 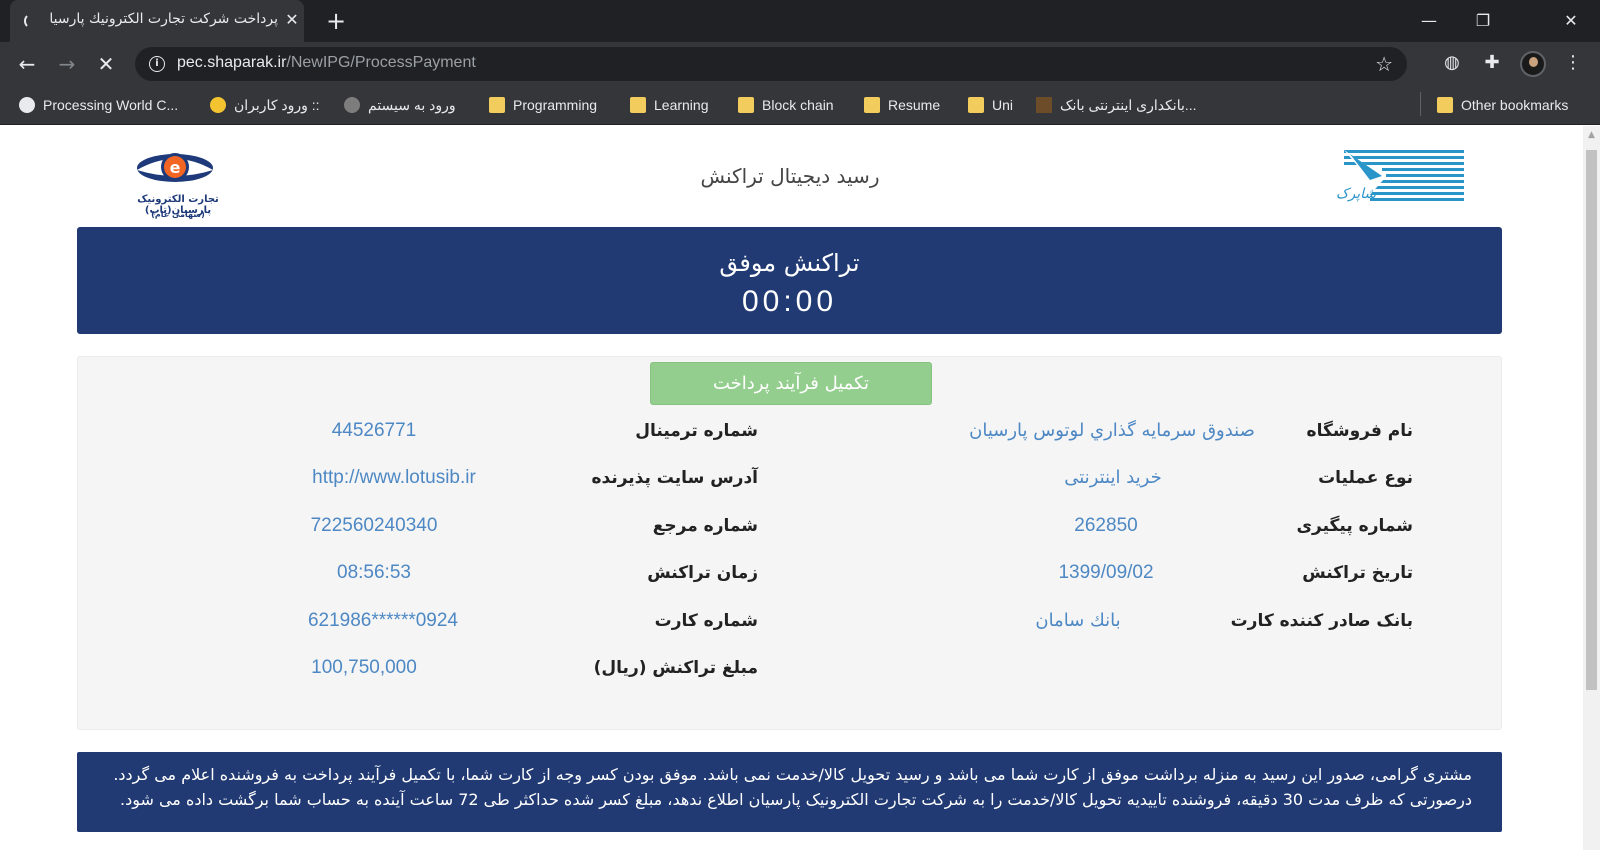 What do you see at coordinates (374, 572) in the screenshot?
I see `transaction-time-value: 08:56:53` at bounding box center [374, 572].